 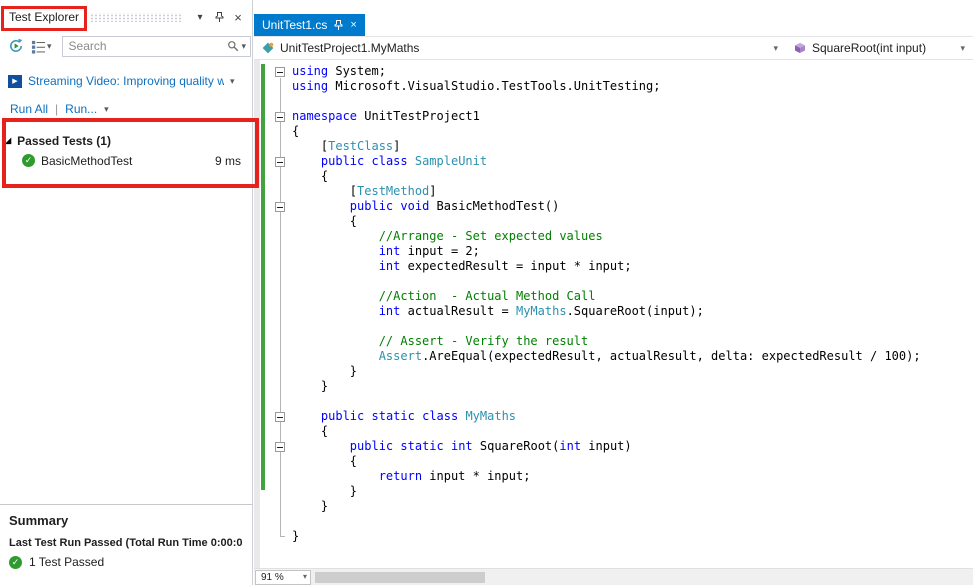 I want to click on group-by-button: ▾, so click(x=41, y=46).